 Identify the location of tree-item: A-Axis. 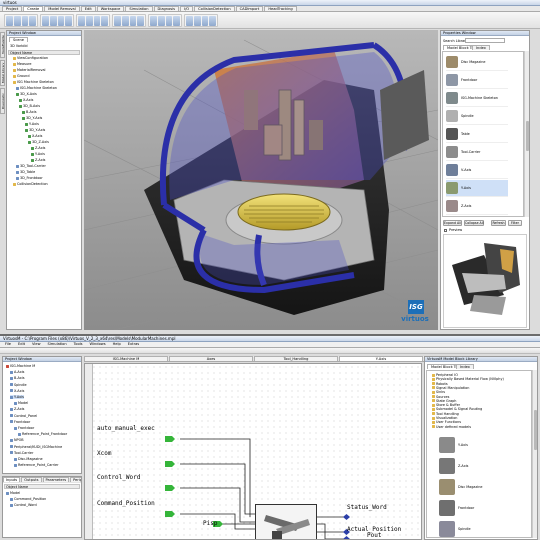
(17, 372).